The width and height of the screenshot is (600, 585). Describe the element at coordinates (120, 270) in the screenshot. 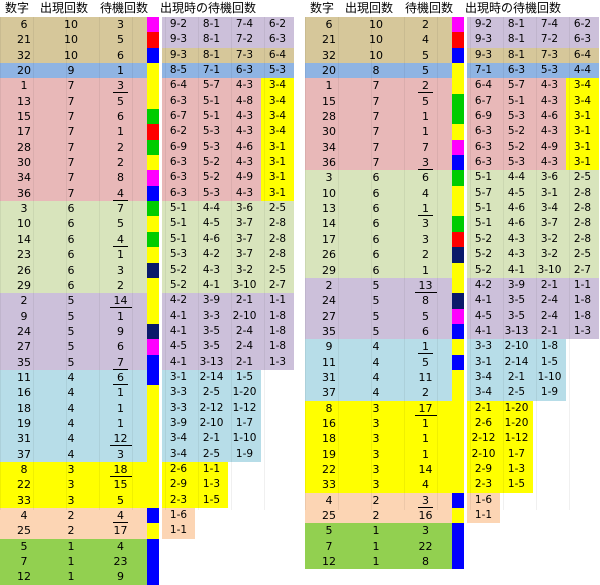

I see `wait-count-value: 3` at that location.